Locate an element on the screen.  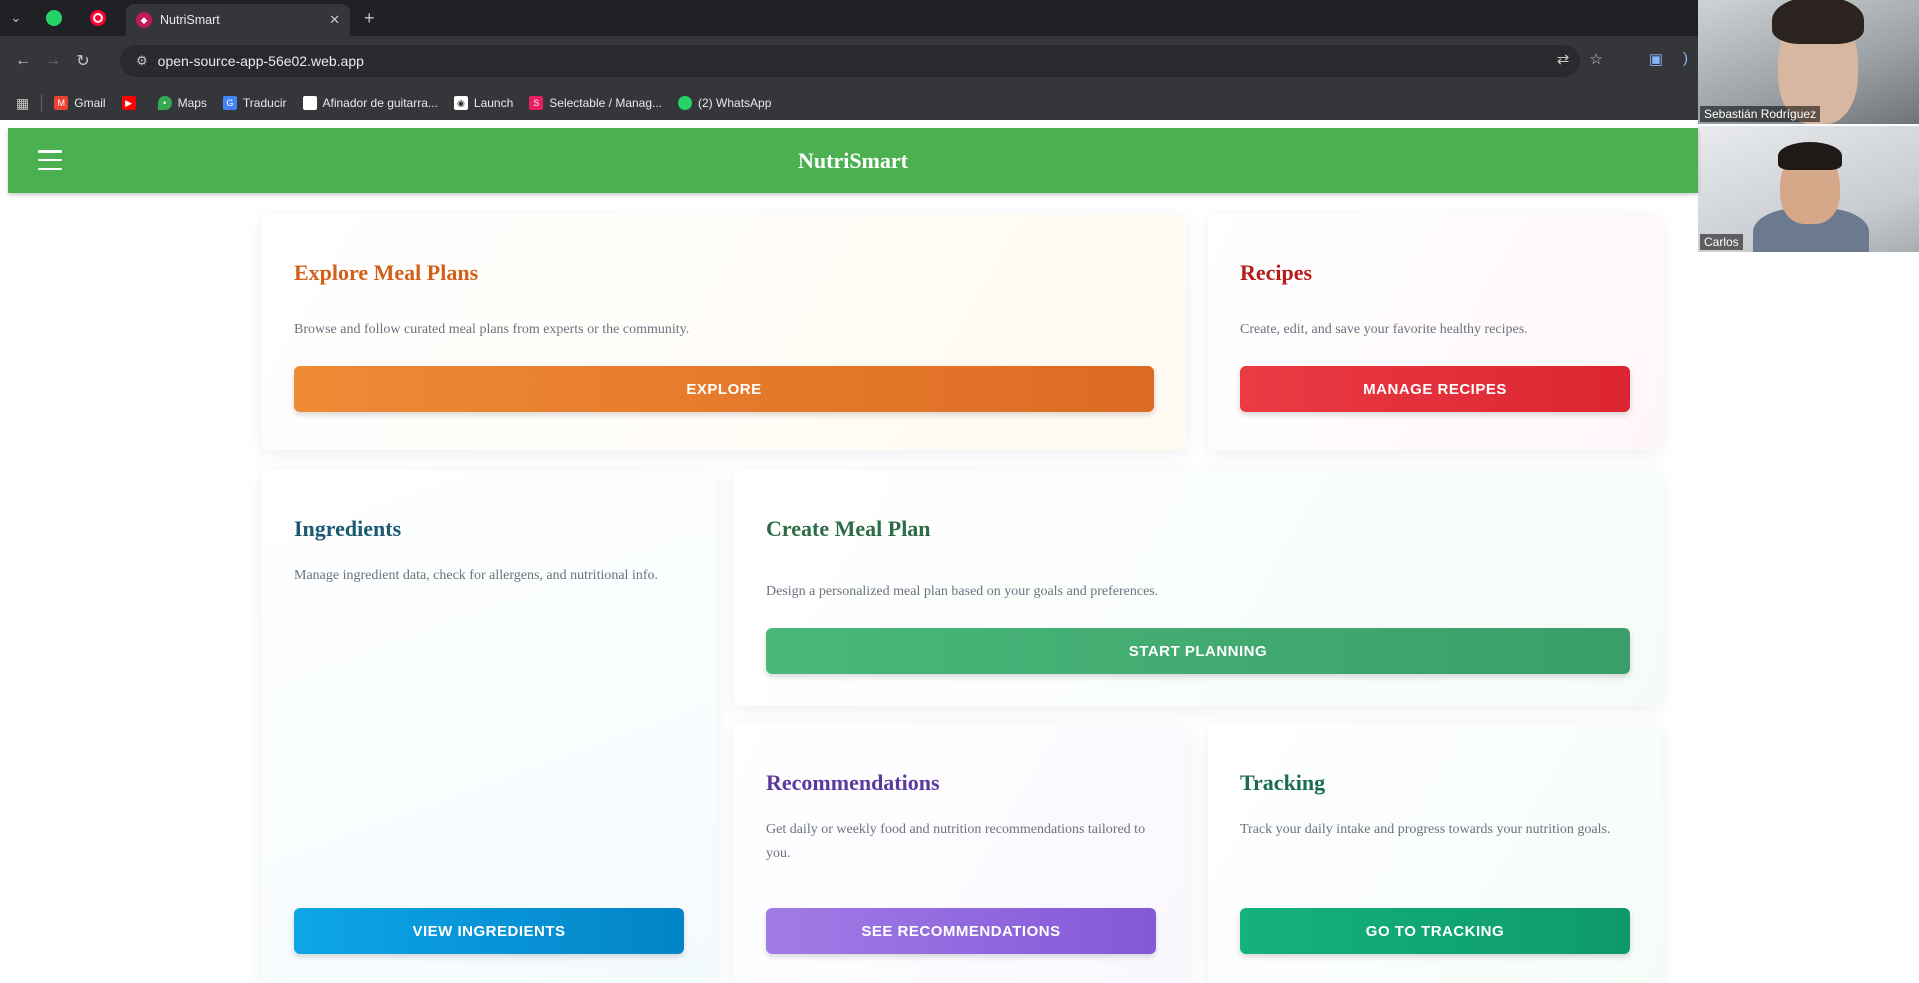
app-header: NutriSmart is located at coordinates (853, 160).